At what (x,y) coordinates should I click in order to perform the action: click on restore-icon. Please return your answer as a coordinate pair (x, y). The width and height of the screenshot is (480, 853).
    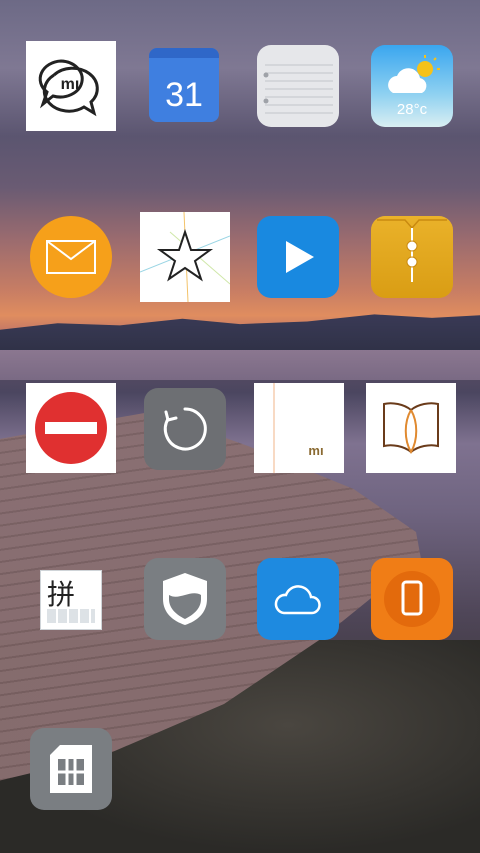
    Looking at the image, I should click on (185, 429).